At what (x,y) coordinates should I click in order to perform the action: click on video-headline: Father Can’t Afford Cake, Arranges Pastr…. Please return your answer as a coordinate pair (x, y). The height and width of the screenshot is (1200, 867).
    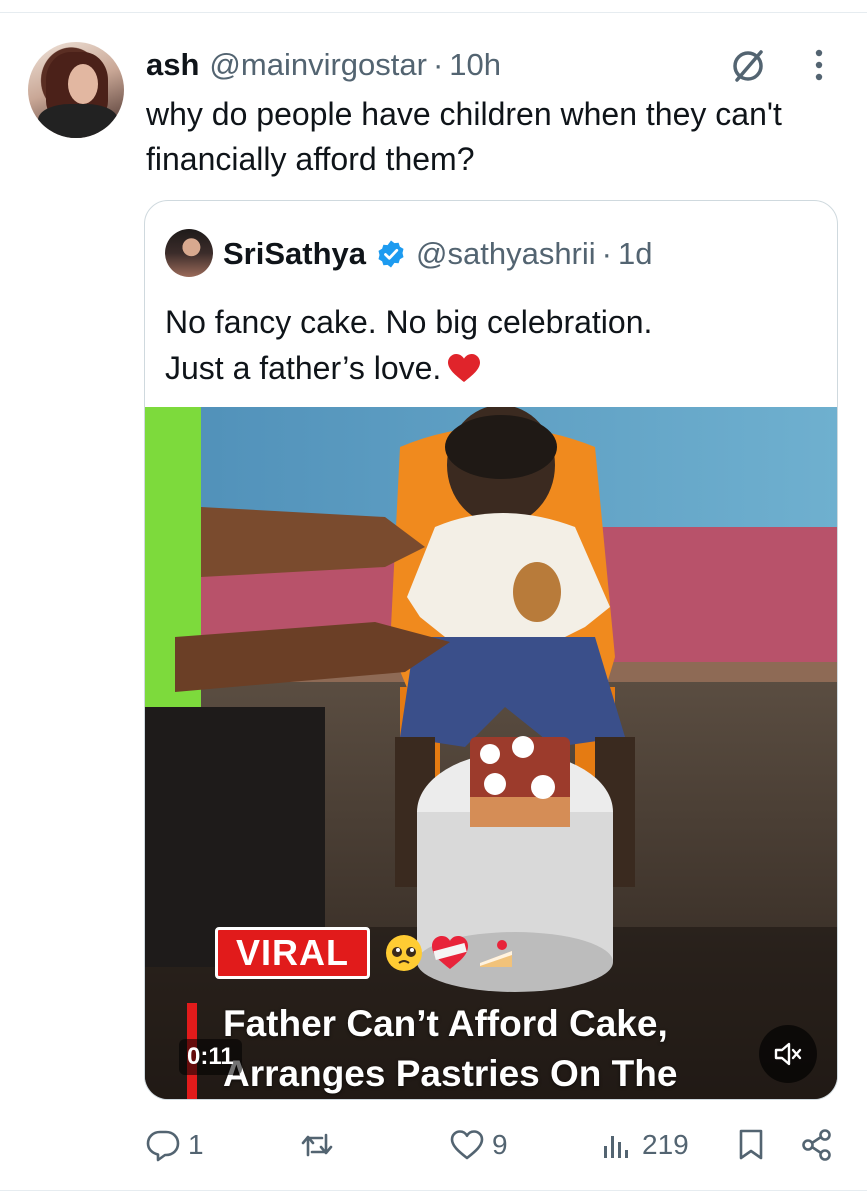
    Looking at the image, I should click on (497, 1049).